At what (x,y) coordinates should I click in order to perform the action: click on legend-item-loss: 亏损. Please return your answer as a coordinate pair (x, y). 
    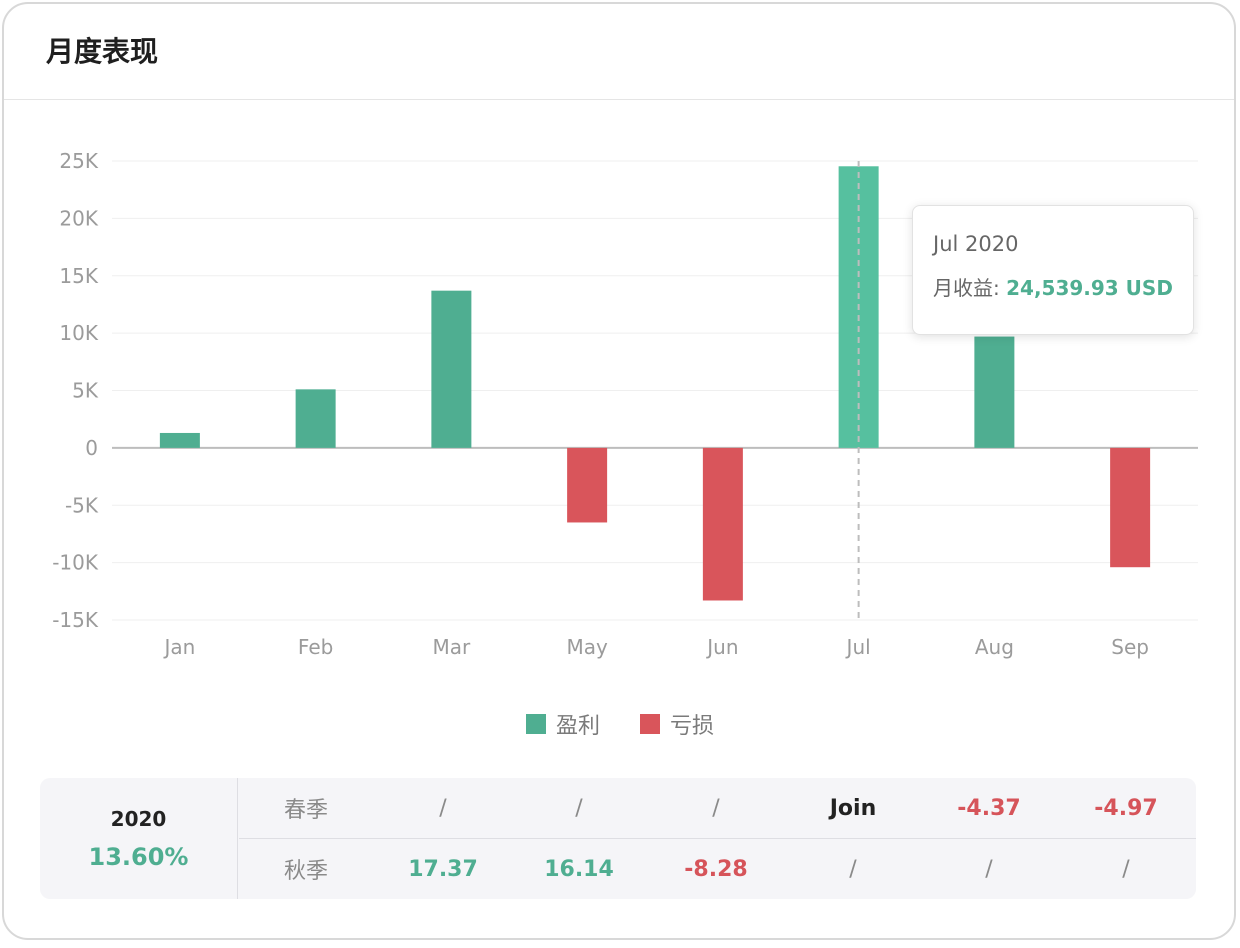
    Looking at the image, I should click on (677, 724).